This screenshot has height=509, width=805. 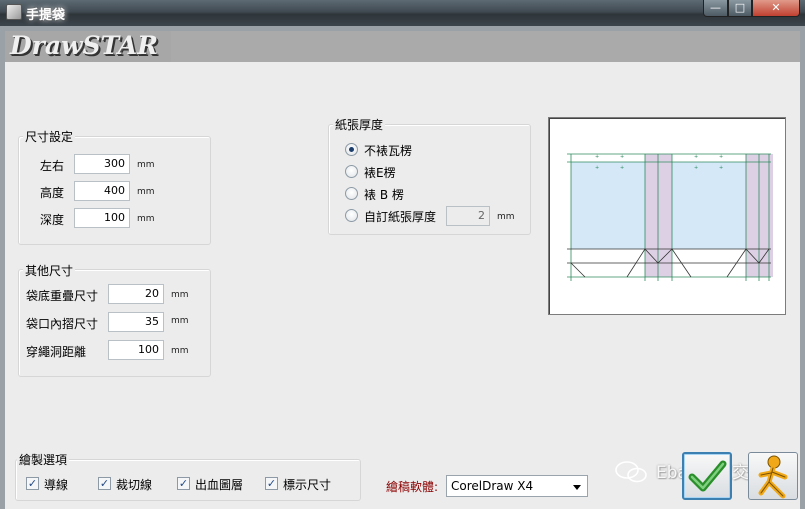 I want to click on e-flute-label: 裱E楞, so click(x=380, y=172).